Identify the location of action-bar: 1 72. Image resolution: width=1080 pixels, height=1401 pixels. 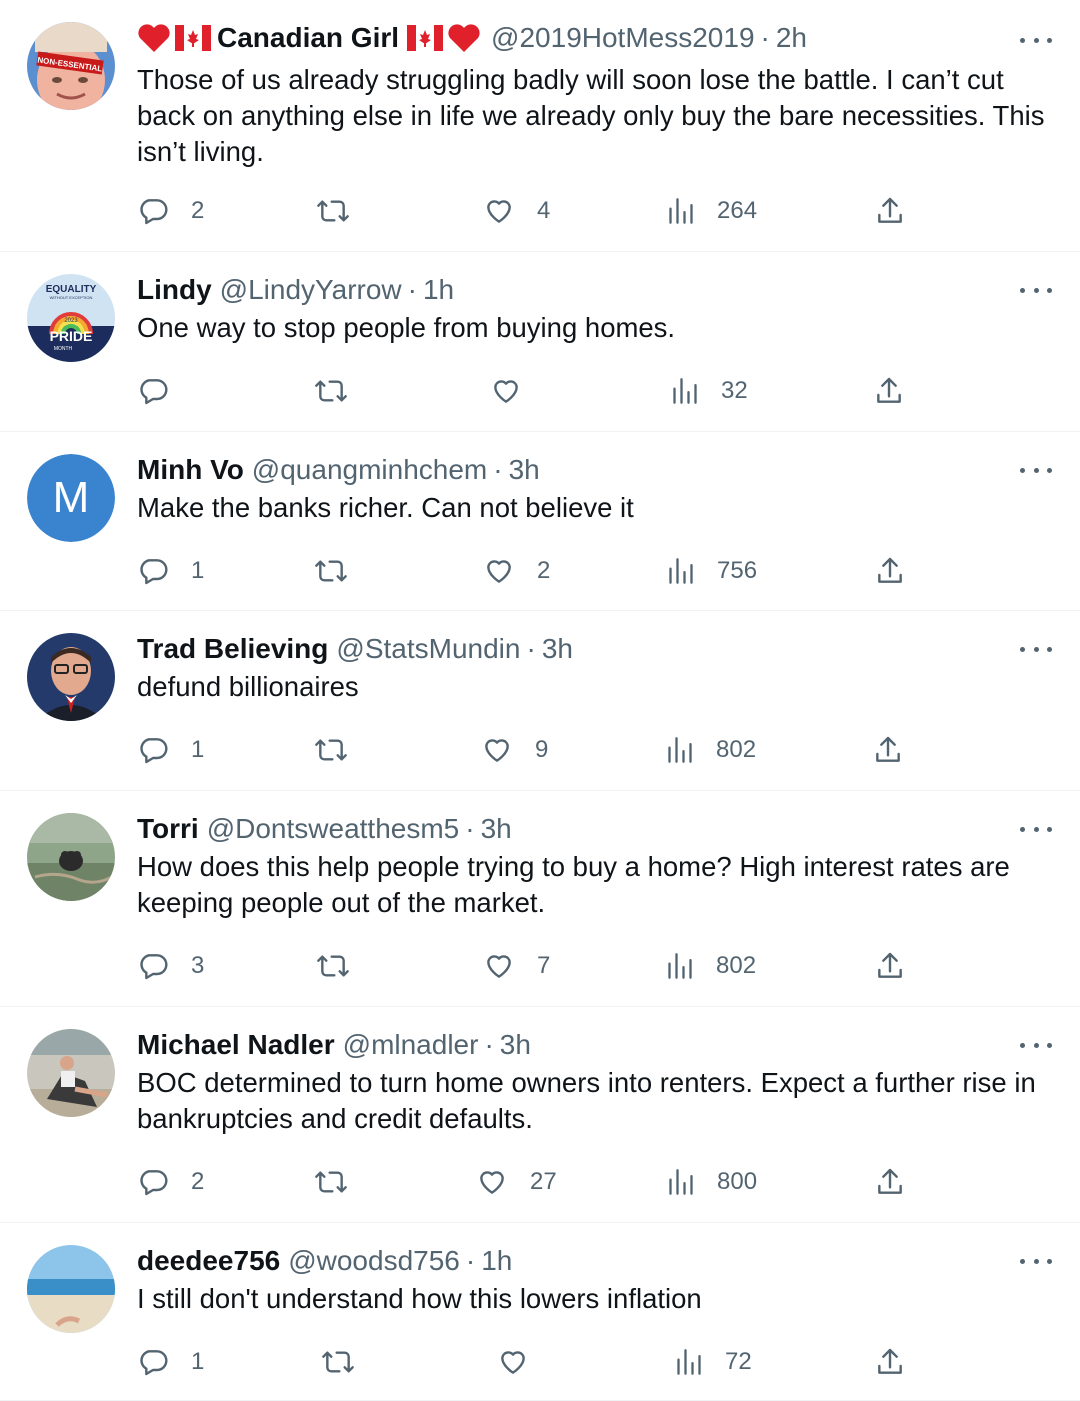
(540, 1362).